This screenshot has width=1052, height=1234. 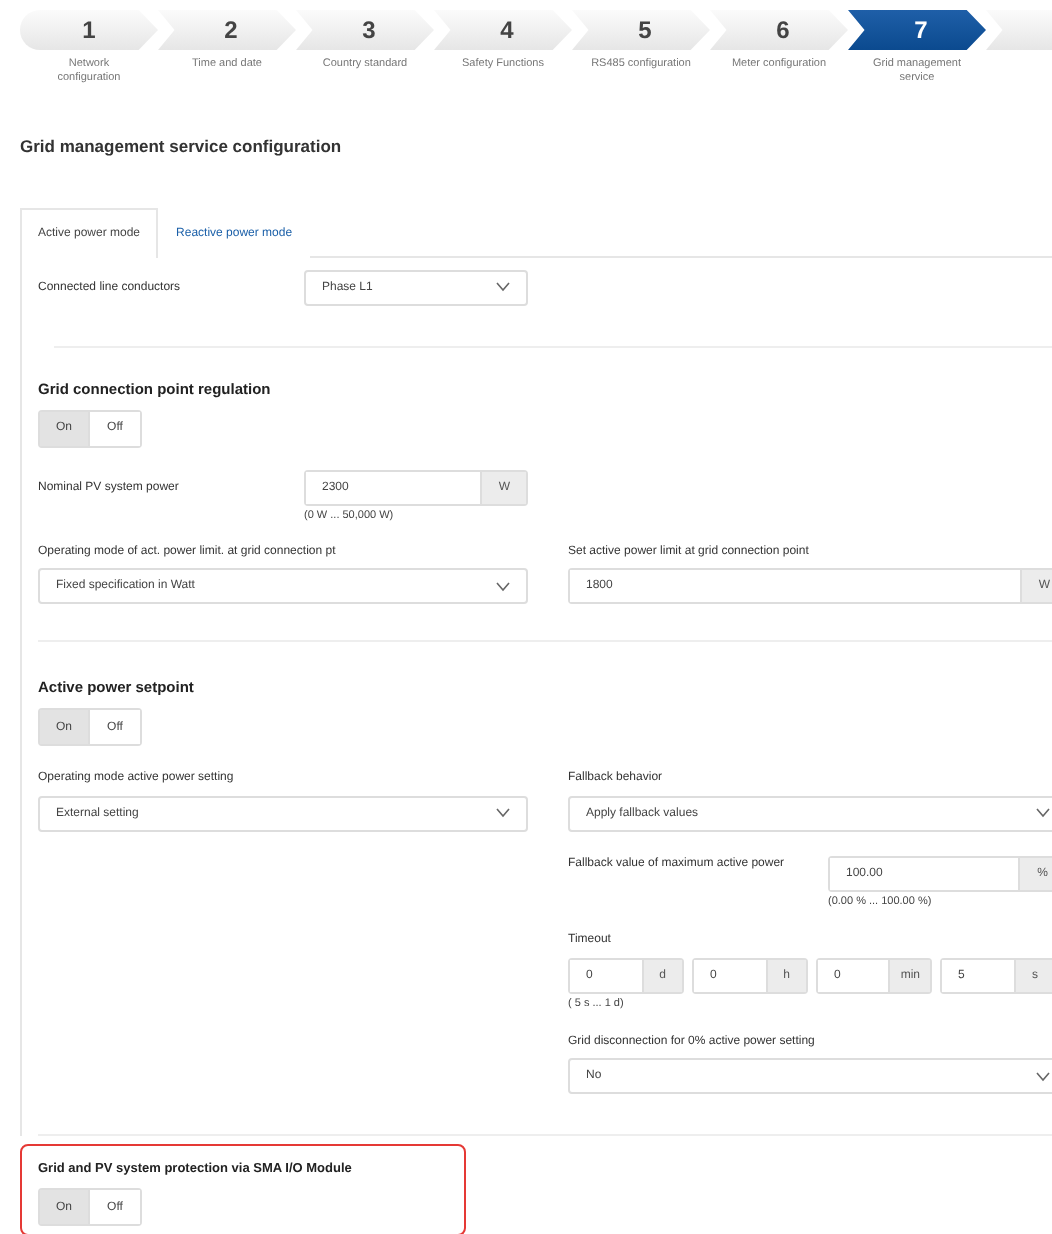 What do you see at coordinates (641, 30) in the screenshot?
I see `wizard-step: 5` at bounding box center [641, 30].